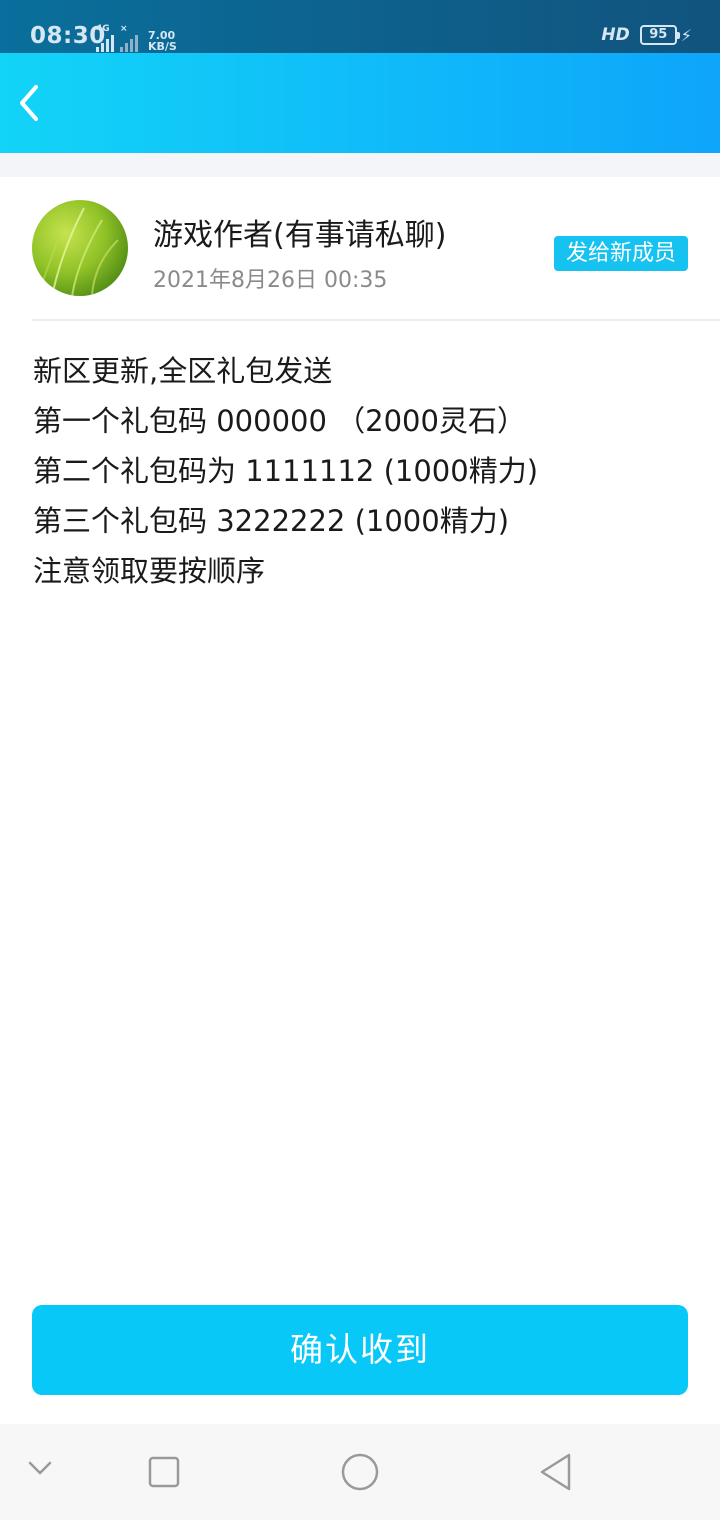 The width and height of the screenshot is (720, 1520). I want to click on confirm-received-button: 确认收到, so click(360, 1350).